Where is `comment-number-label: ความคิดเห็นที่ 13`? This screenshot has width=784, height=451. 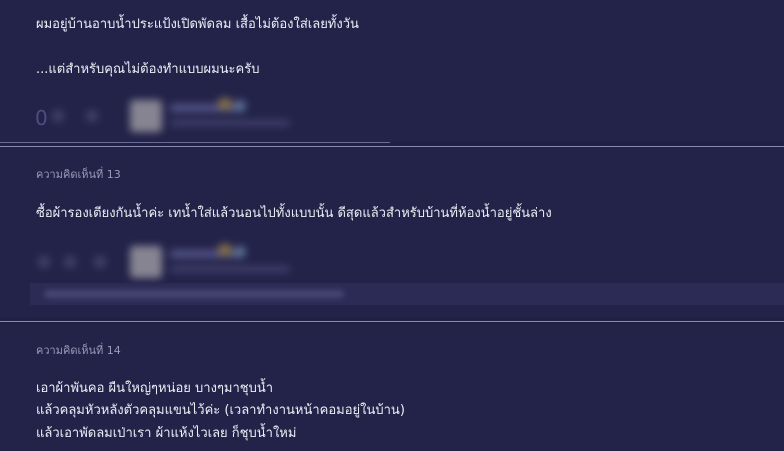 comment-number-label: ความคิดเห็นที่ 13 is located at coordinates (78, 174).